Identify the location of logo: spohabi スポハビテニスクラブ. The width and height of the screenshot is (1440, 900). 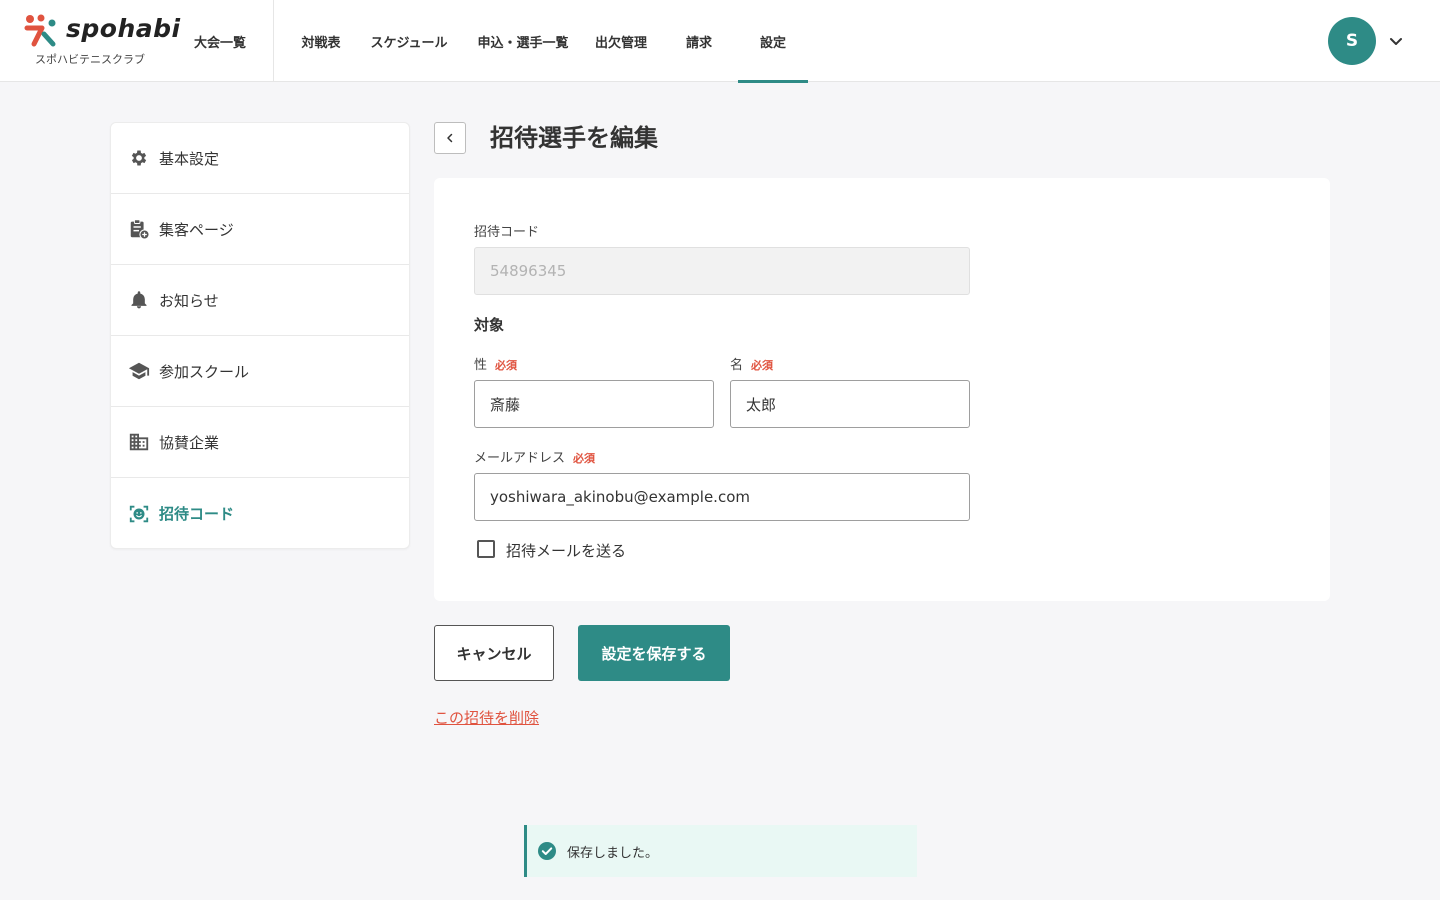
(102, 42).